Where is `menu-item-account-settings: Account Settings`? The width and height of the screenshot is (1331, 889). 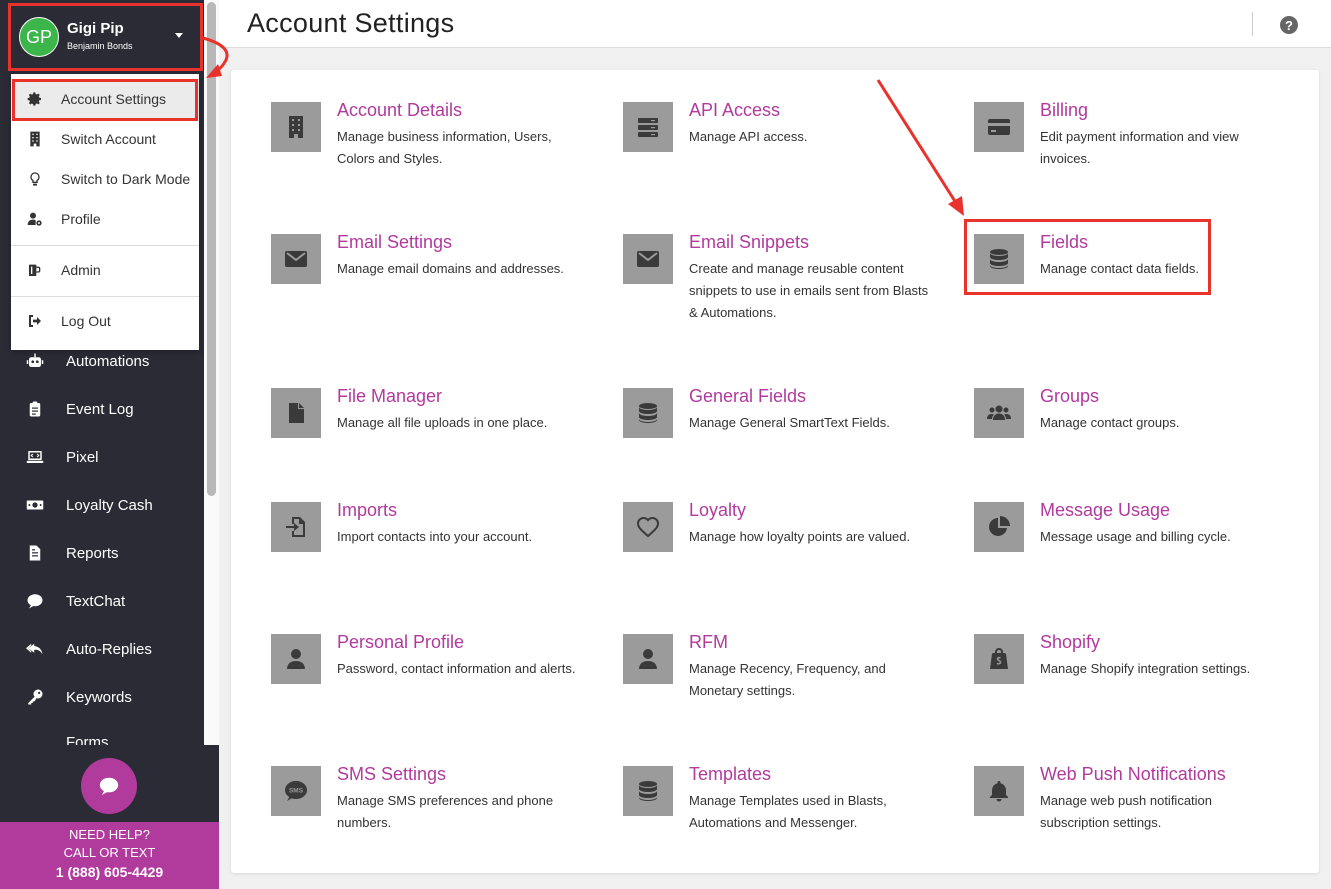
menu-item-account-settings: Account Settings is located at coordinates (105, 99).